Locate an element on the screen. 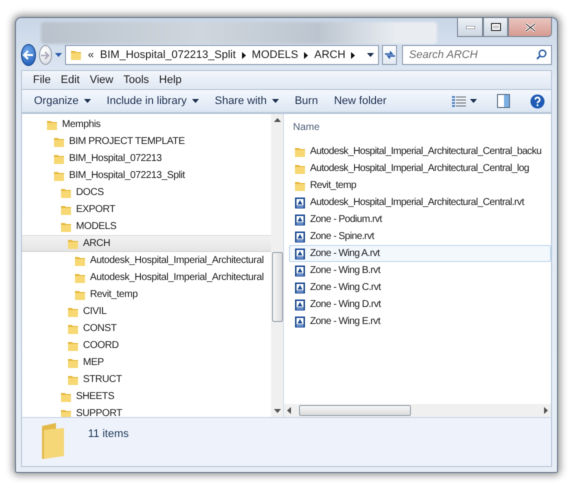 Image resolution: width=573 pixels, height=489 pixels. menu-item: Tools is located at coordinates (136, 80).